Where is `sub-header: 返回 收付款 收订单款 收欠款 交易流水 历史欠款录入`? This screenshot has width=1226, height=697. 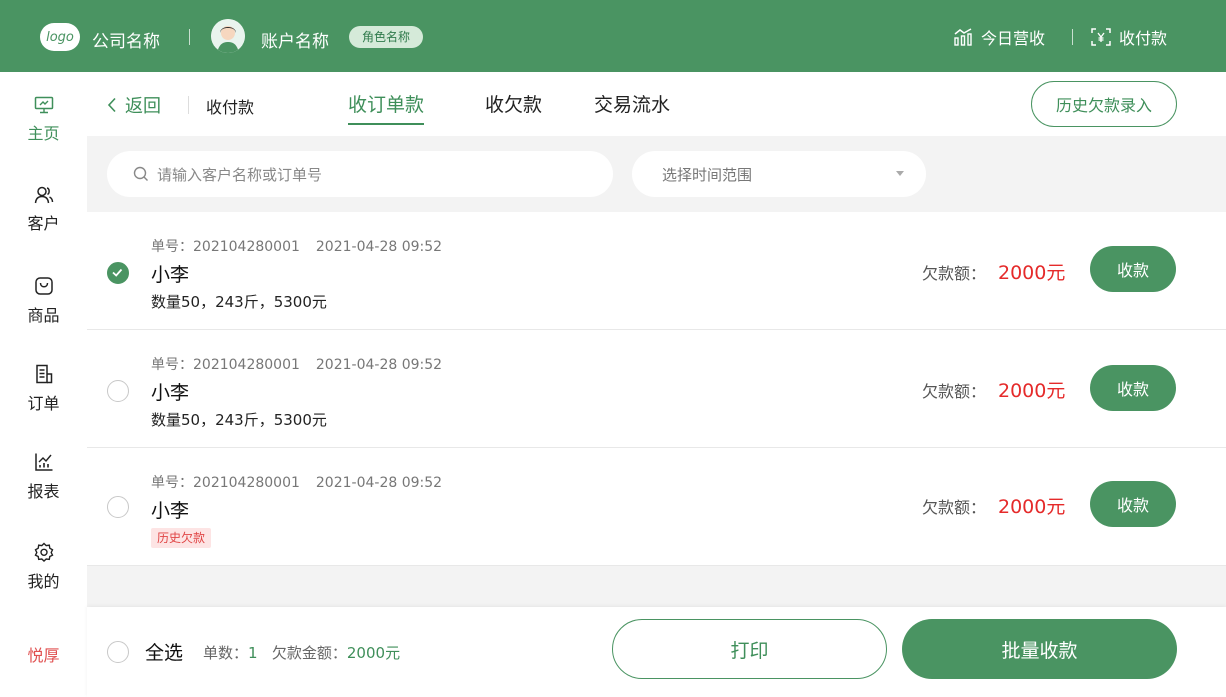 sub-header: 返回 收付款 收订单款 收欠款 交易流水 历史欠款录入 is located at coordinates (656, 104).